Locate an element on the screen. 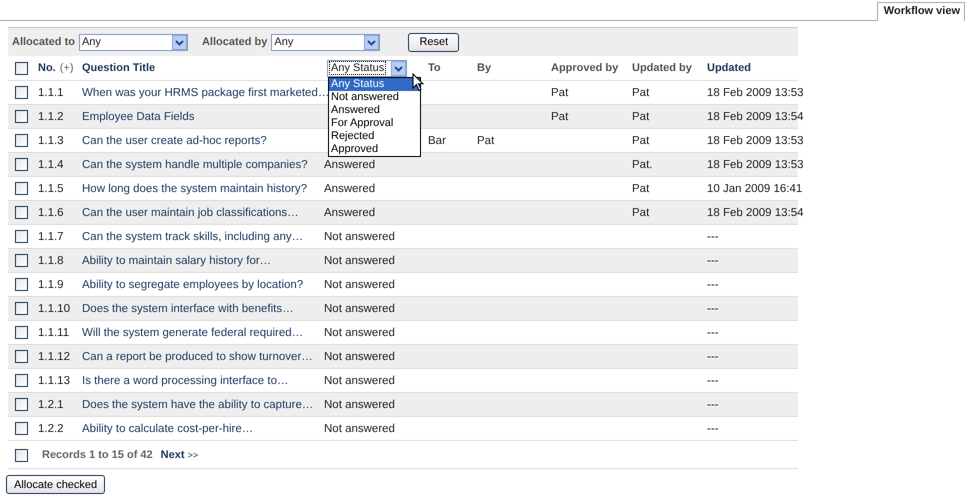  question-number: 1.1.7 is located at coordinates (51, 236).